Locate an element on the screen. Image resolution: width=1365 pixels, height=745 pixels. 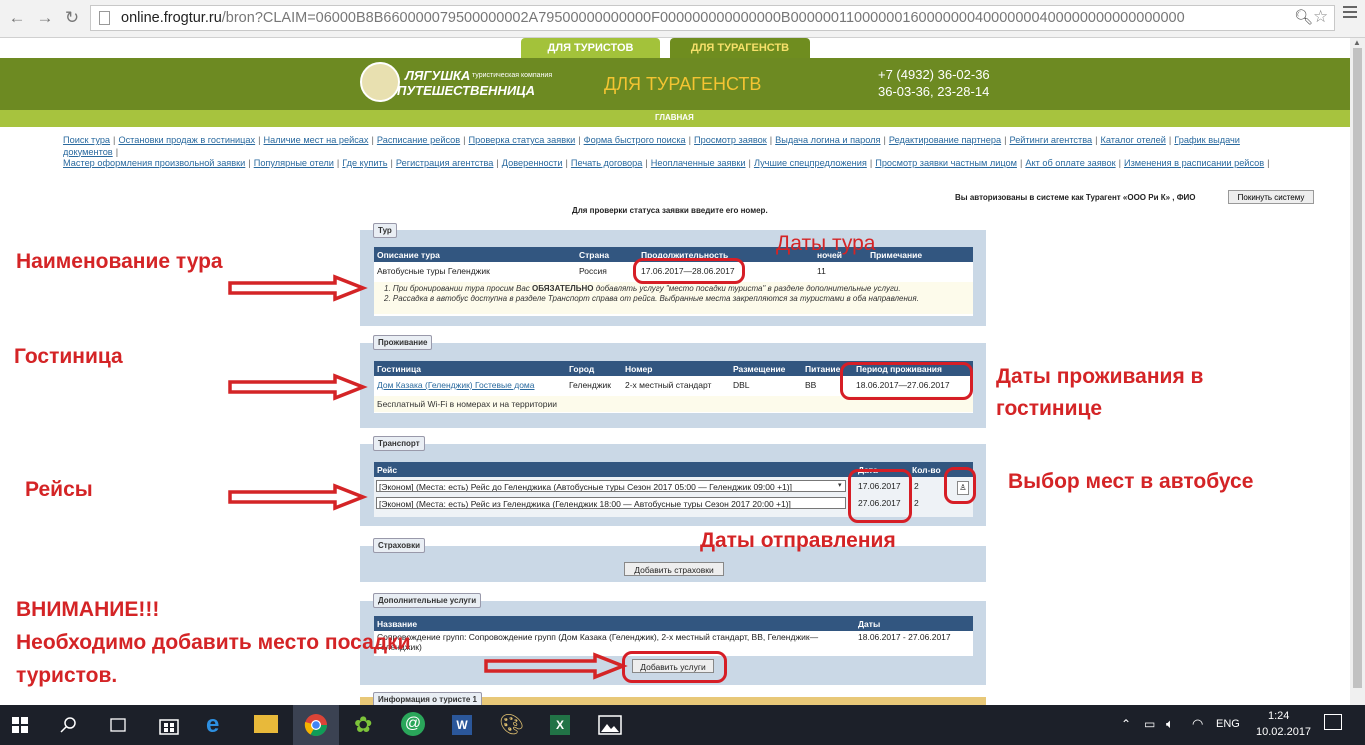
annotation-hotel-dates-1: Даты проживания в is located at coordinates (1100, 376).